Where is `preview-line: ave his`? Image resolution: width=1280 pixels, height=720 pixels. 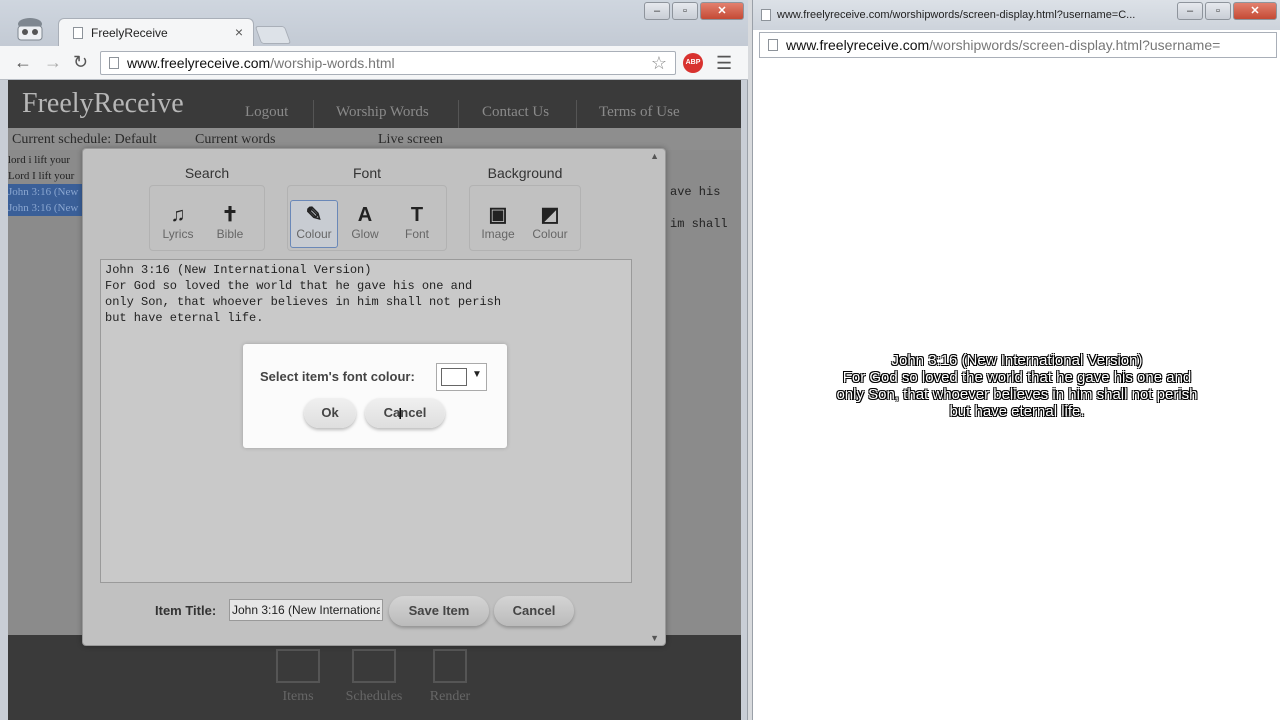 preview-line: ave his is located at coordinates (695, 192).